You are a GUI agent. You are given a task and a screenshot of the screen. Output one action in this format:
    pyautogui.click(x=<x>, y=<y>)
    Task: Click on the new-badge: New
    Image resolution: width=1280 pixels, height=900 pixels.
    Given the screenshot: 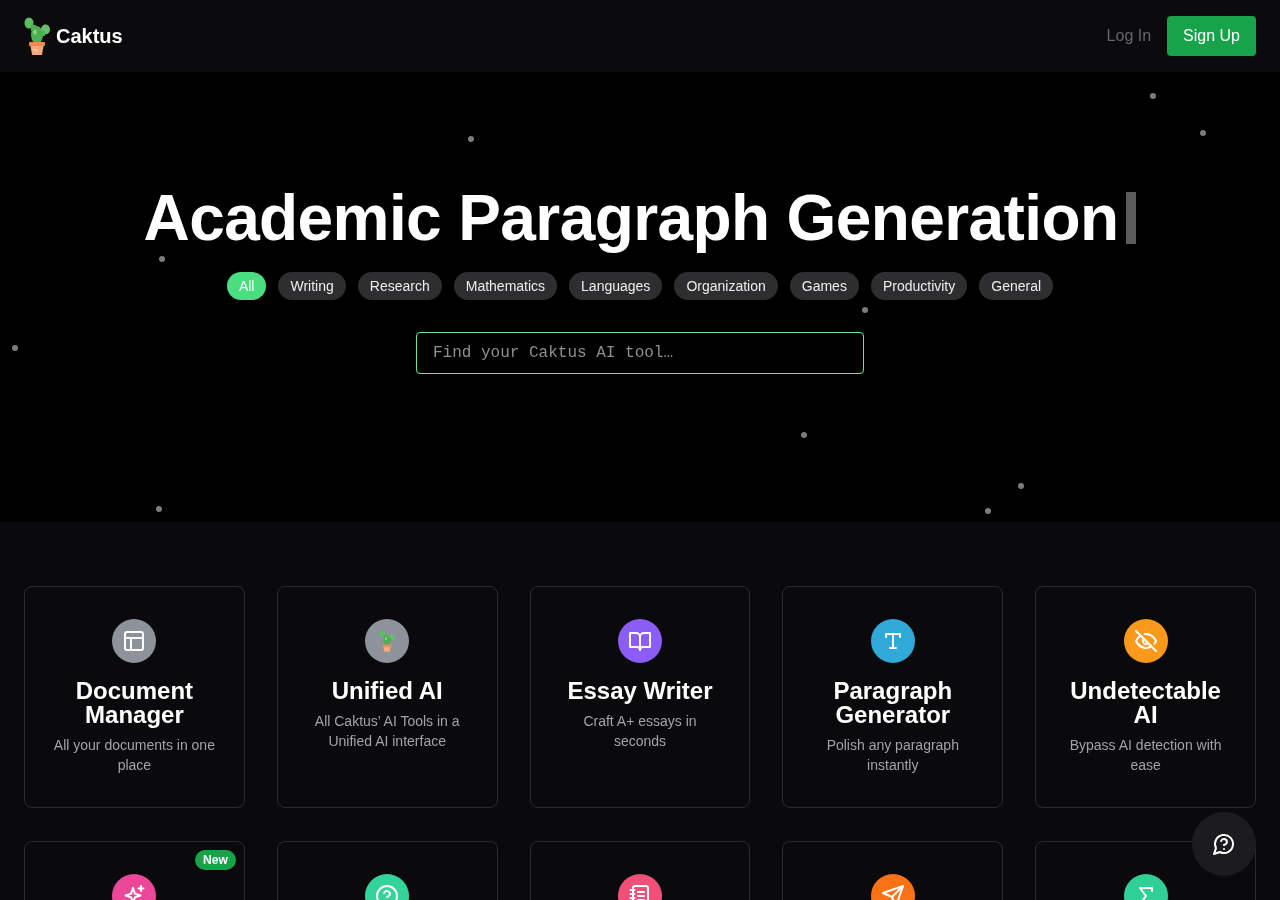 What is the action you would take?
    pyautogui.click(x=215, y=860)
    